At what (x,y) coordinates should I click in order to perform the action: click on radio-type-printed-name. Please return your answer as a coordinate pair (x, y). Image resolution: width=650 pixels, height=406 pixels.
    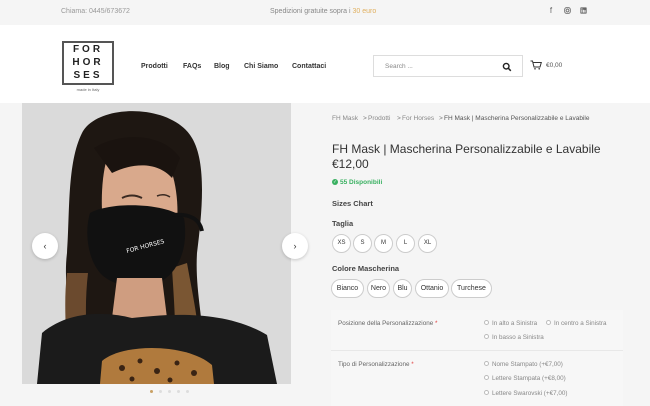
    Looking at the image, I should click on (486, 363).